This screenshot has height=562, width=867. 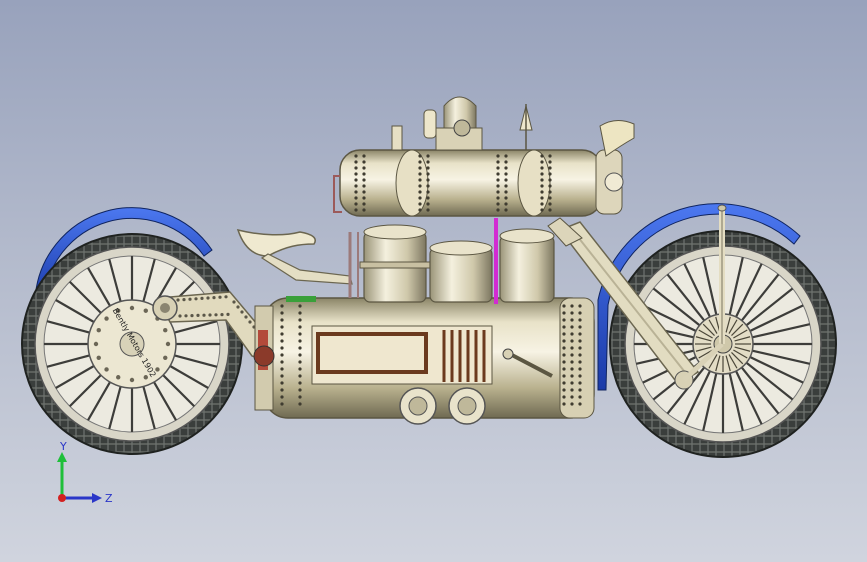 I want to click on green-coil, so click(x=301, y=299).